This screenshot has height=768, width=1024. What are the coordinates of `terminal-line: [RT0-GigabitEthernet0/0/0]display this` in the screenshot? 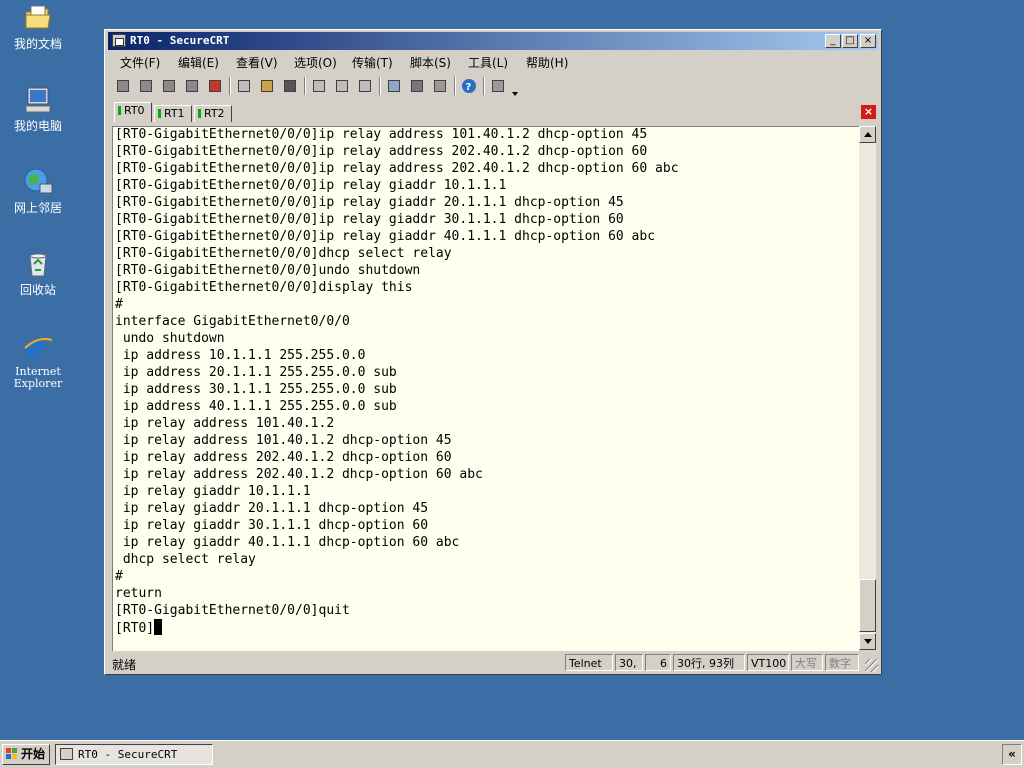 It's located at (264, 287).